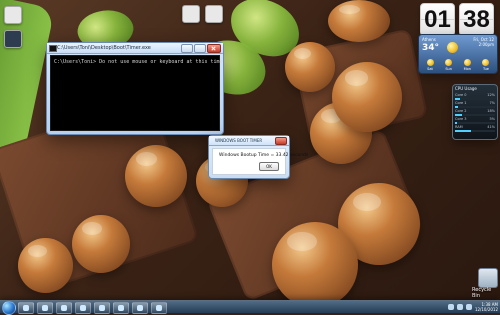 The width and height of the screenshot is (500, 315). Describe the element at coordinates (468, 307) in the screenshot. I see `flag-icon` at that location.